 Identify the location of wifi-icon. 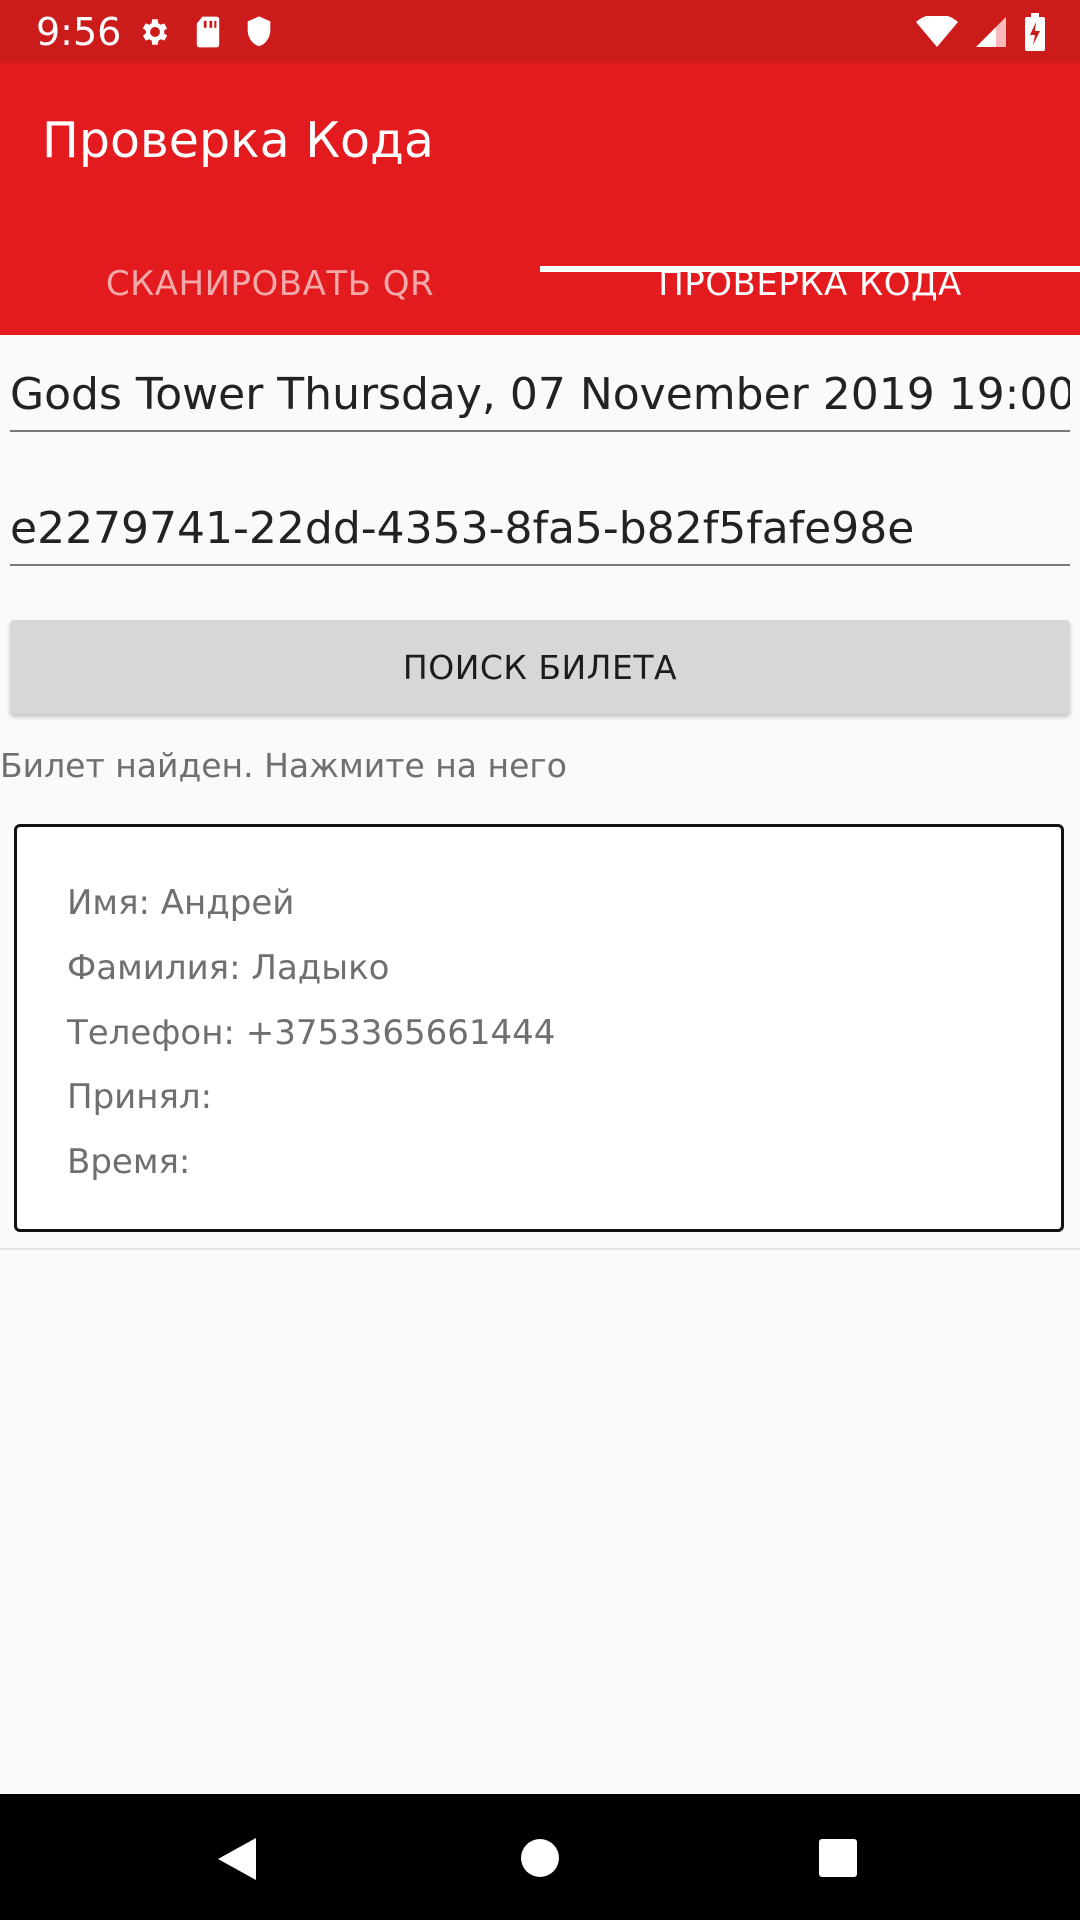
(937, 32).